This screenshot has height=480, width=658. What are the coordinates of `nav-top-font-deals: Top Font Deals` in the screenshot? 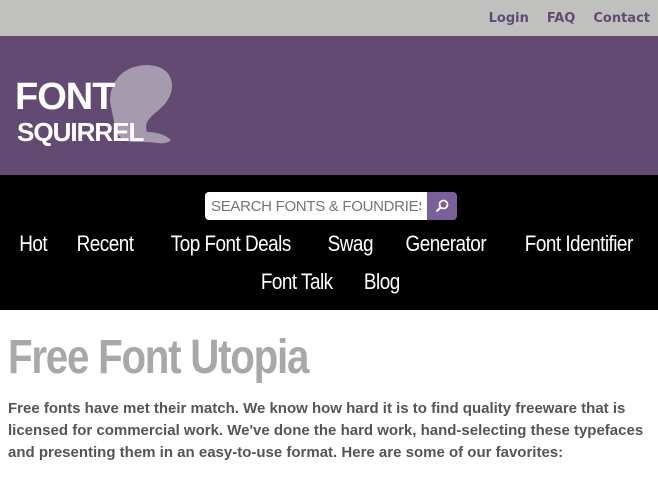 It's located at (231, 244).